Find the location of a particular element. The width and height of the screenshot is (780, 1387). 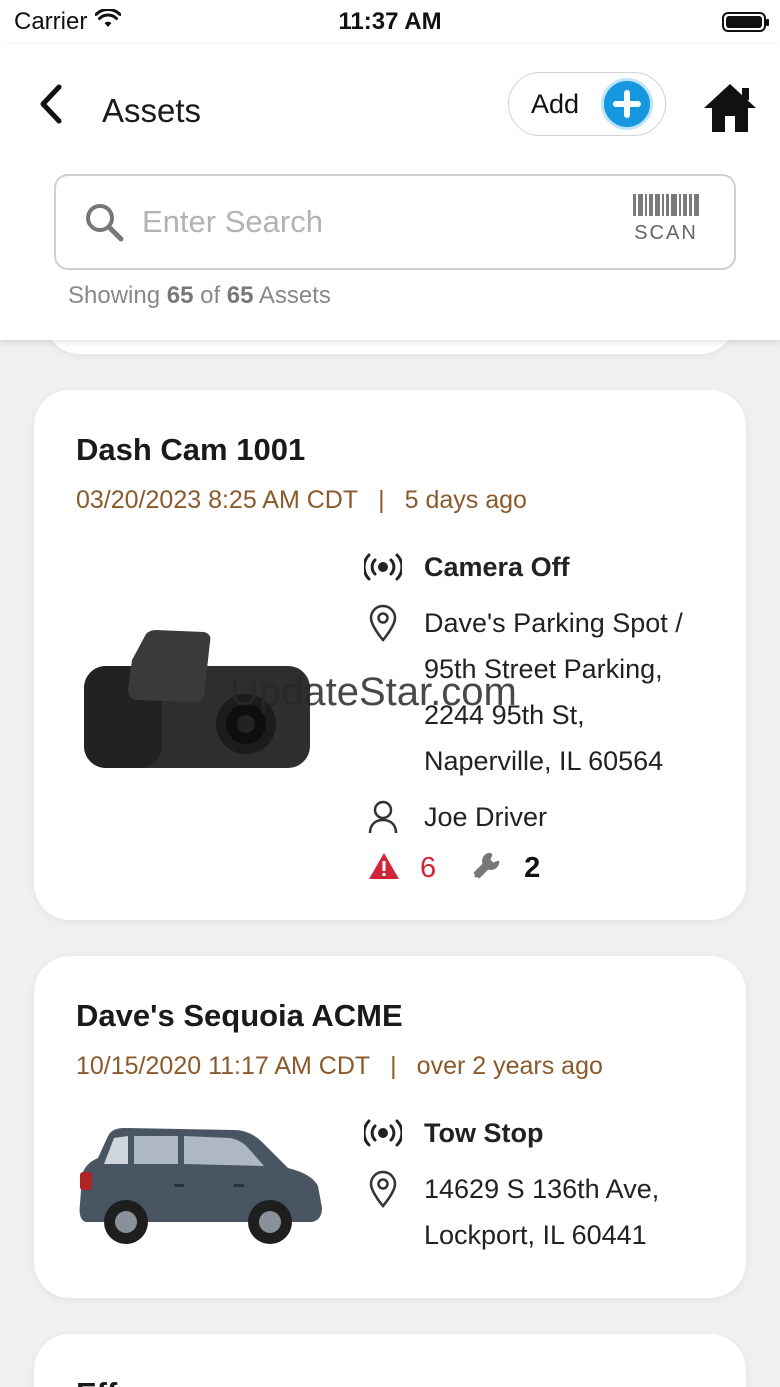

showing-total-value: 65 is located at coordinates (240, 295).